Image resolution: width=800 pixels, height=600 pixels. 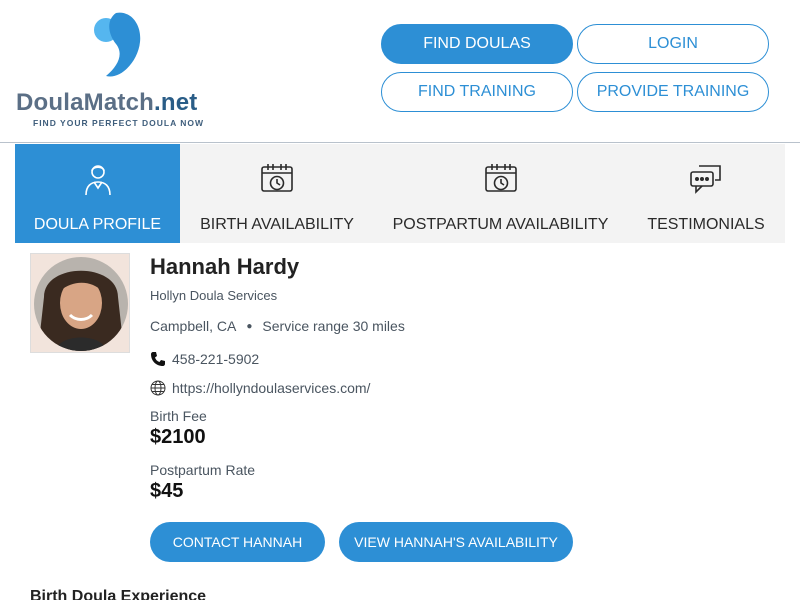 What do you see at coordinates (215, 359) in the screenshot?
I see `phone-number: 458-221-5902` at bounding box center [215, 359].